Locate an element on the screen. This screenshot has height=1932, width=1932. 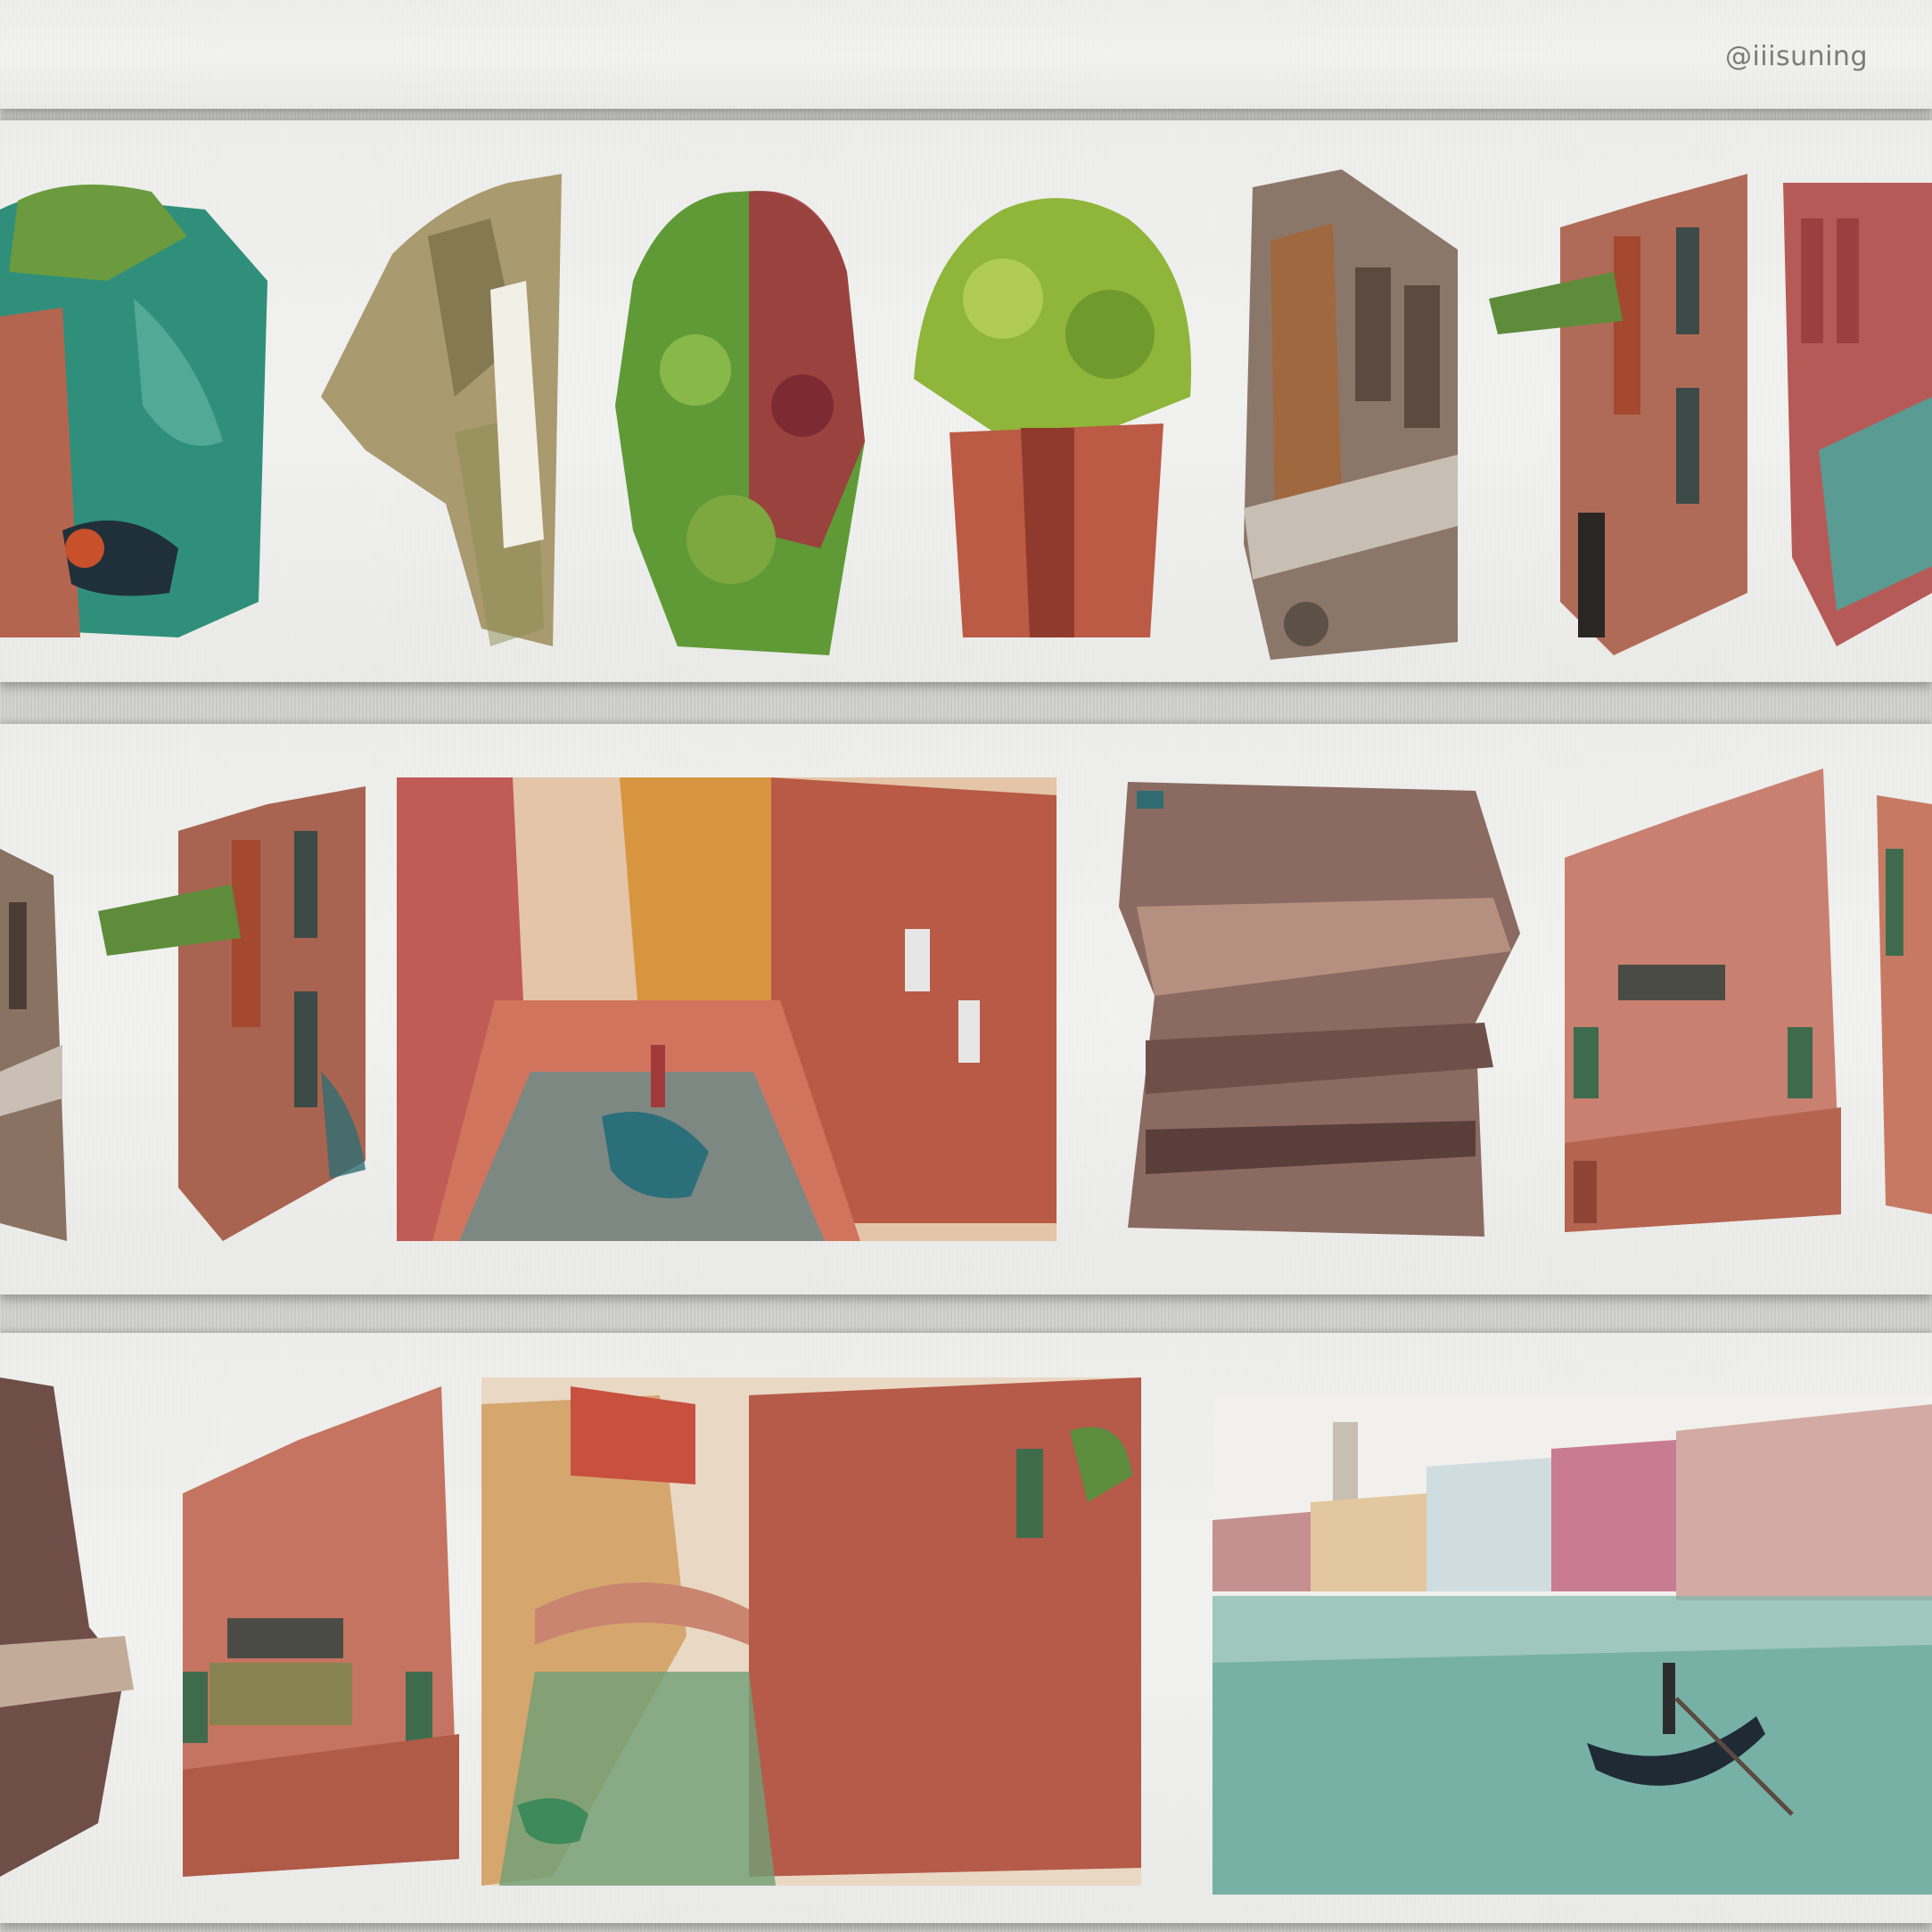
canal-with-bridge-illustration is located at coordinates (811, 1631).